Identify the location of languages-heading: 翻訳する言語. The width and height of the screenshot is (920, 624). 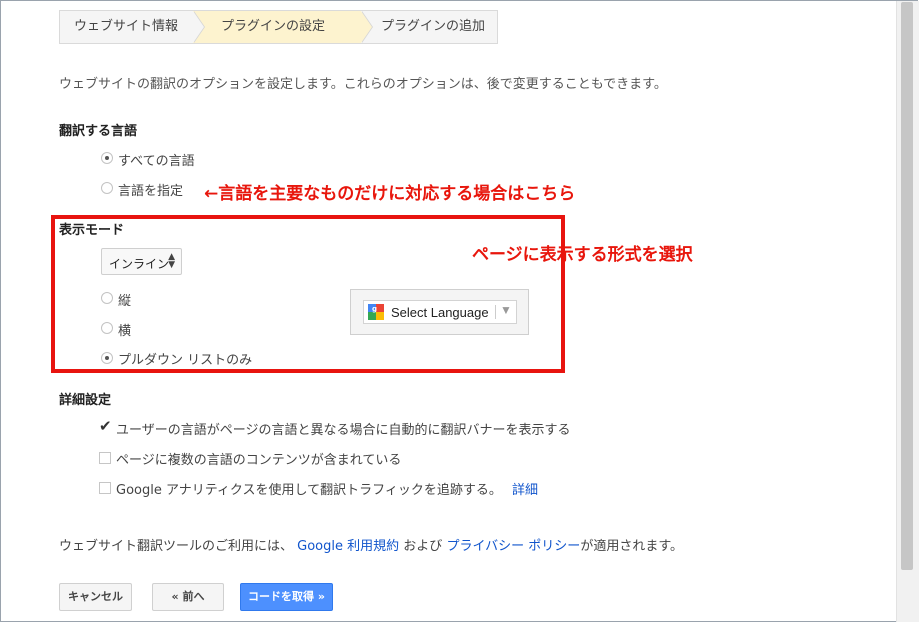
(98, 131).